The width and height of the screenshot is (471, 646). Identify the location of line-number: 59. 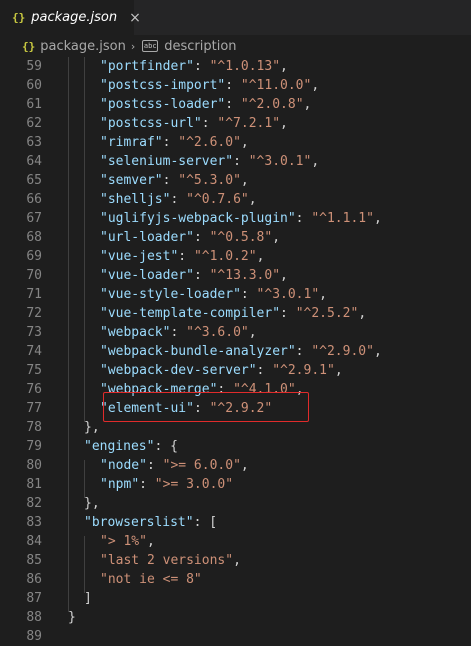
(34, 66).